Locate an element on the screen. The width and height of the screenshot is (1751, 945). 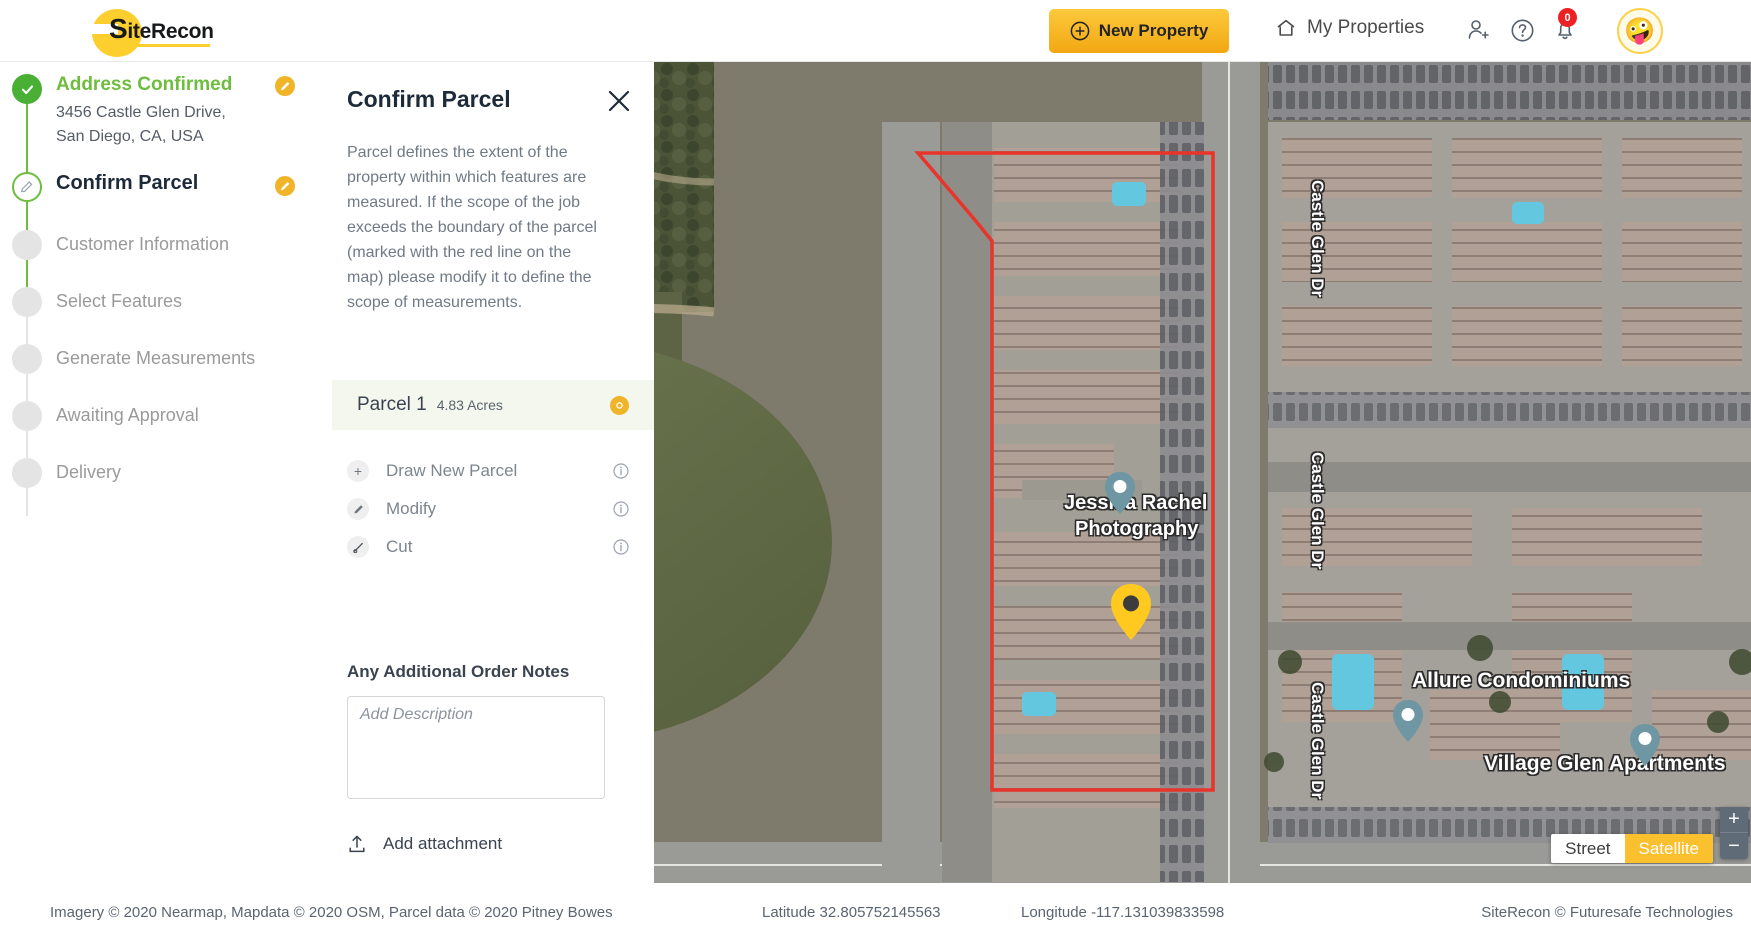
footer-latitude: Latitude 32.805752145563 is located at coordinates (851, 912).